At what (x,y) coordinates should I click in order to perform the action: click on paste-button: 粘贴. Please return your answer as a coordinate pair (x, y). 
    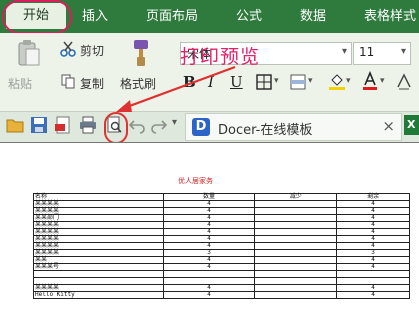
    Looking at the image, I should click on (20, 83).